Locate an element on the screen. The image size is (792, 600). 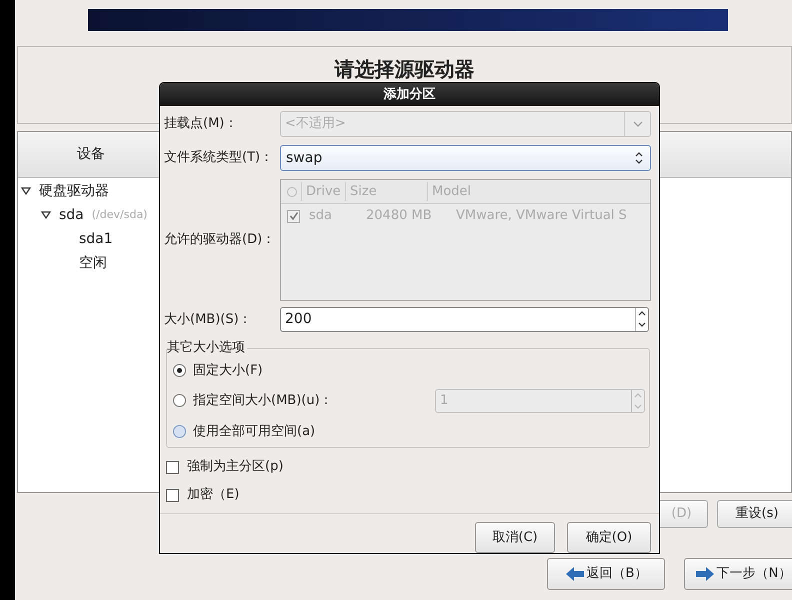
chevron-down-icon is located at coordinates (637, 124).